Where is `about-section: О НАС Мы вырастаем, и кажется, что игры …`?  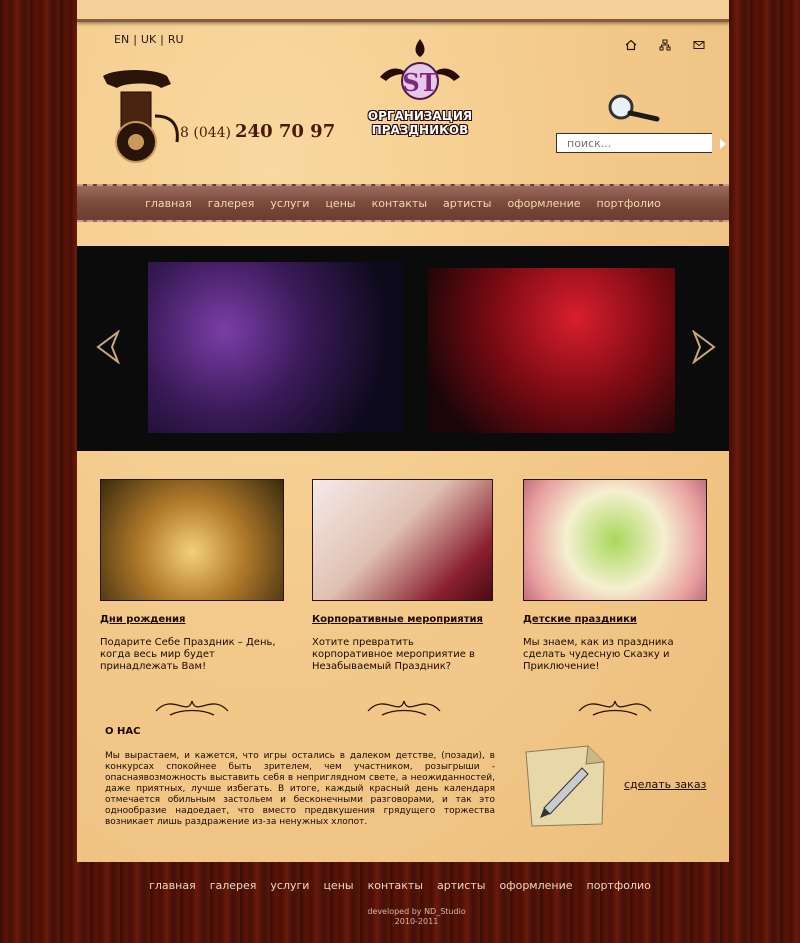 about-section: О НАС Мы вырастаем, и кажется, что игры … is located at coordinates (300, 777).